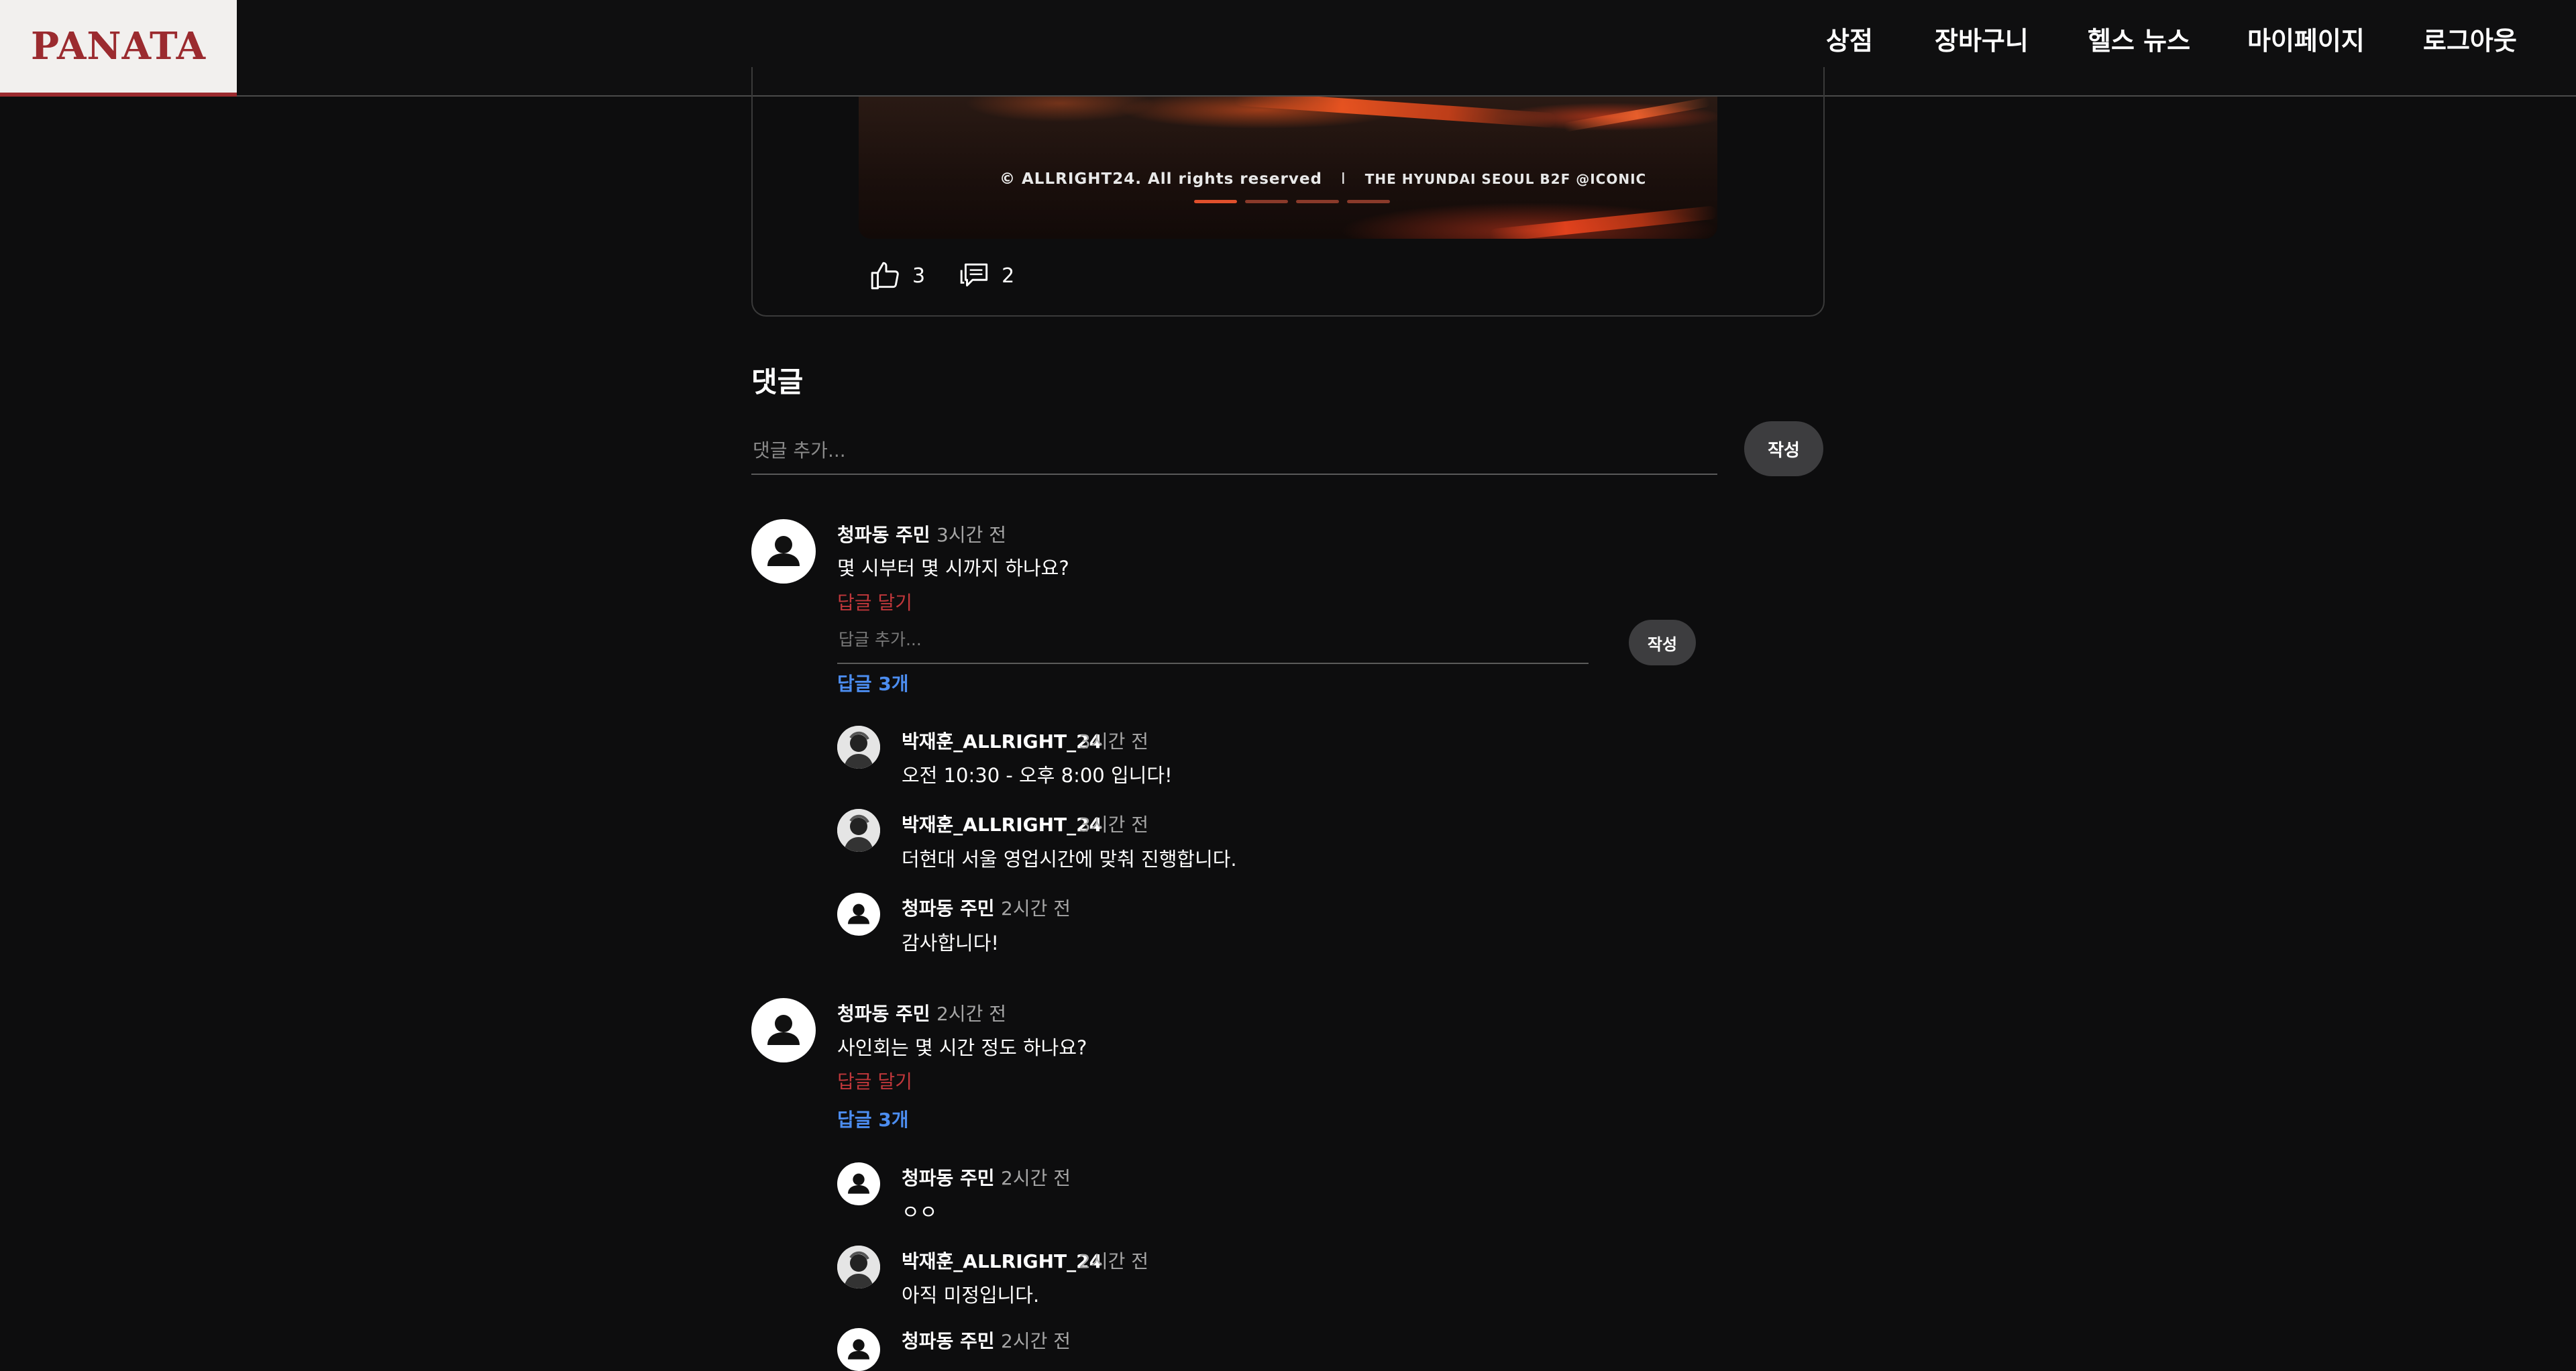  Describe the element at coordinates (1161, 179) in the screenshot. I see `image-copyright: © ALLRIGHT24. All rights reserved` at that location.